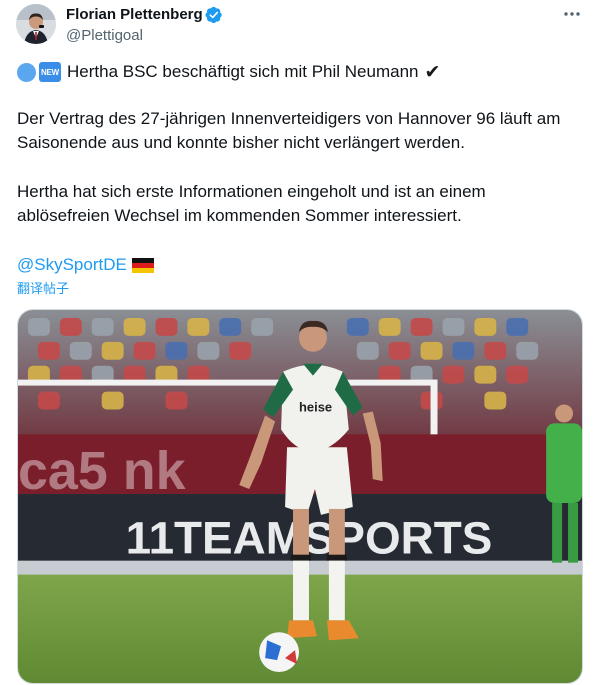  Describe the element at coordinates (134, 14) in the screenshot. I see `author-display-name: Florian Plettenberg` at that location.